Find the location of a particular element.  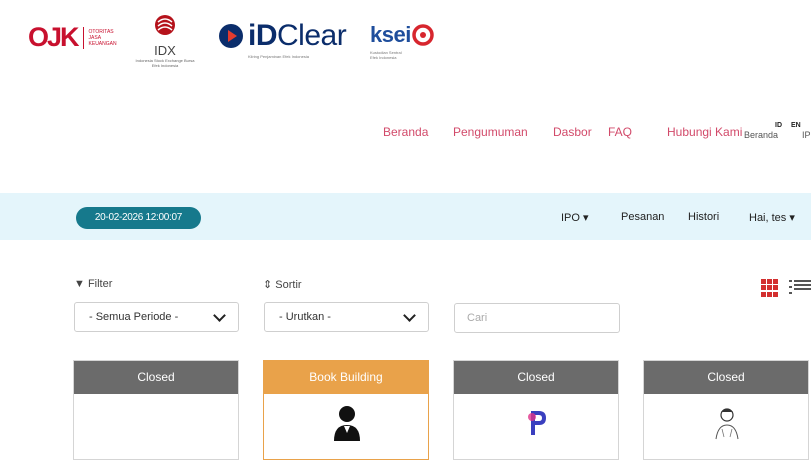

menu-user-dropdown: Hai, tes ▾ is located at coordinates (772, 217).